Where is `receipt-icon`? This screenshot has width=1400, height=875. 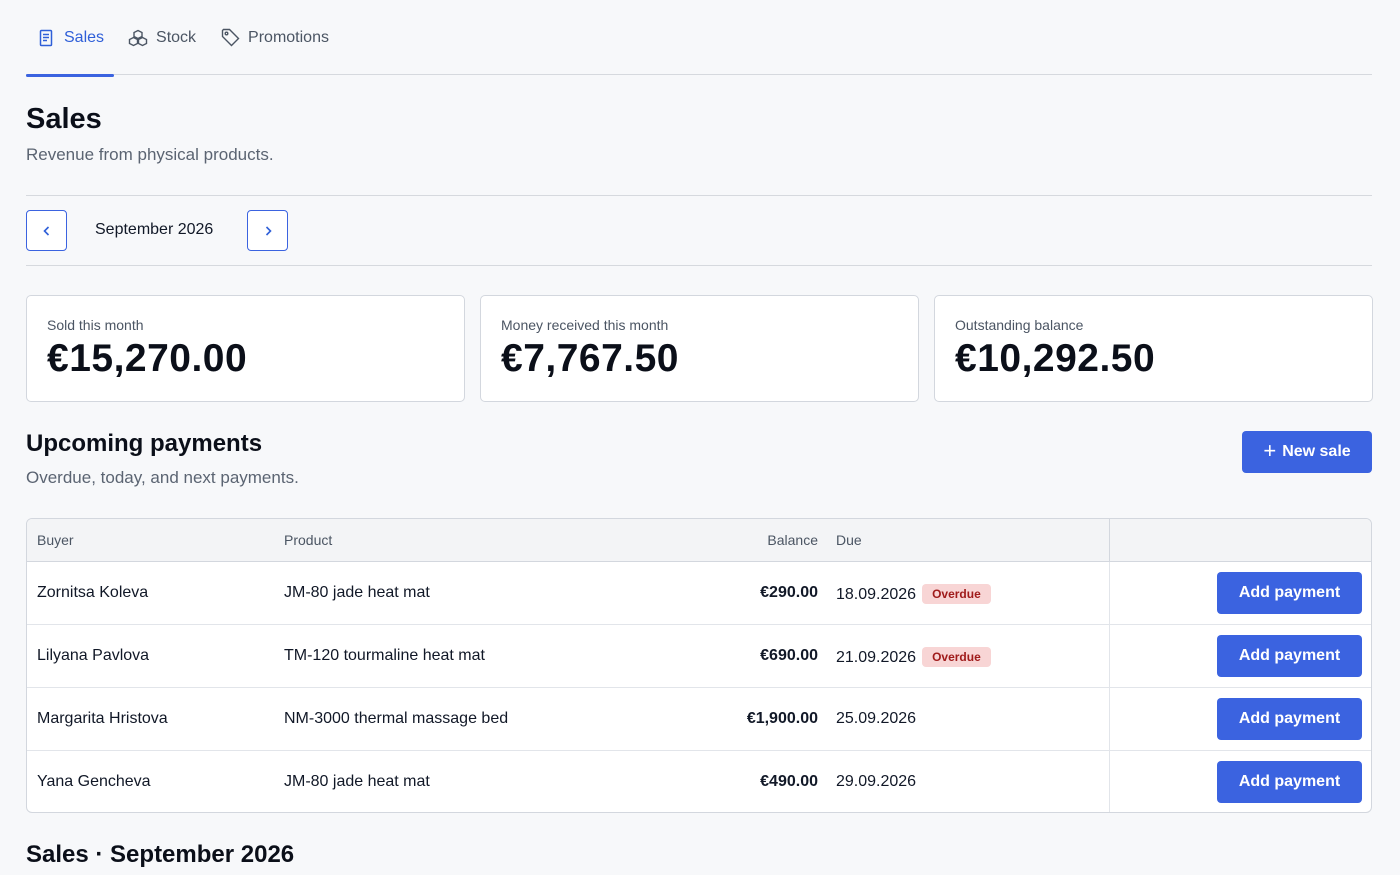 receipt-icon is located at coordinates (46, 38).